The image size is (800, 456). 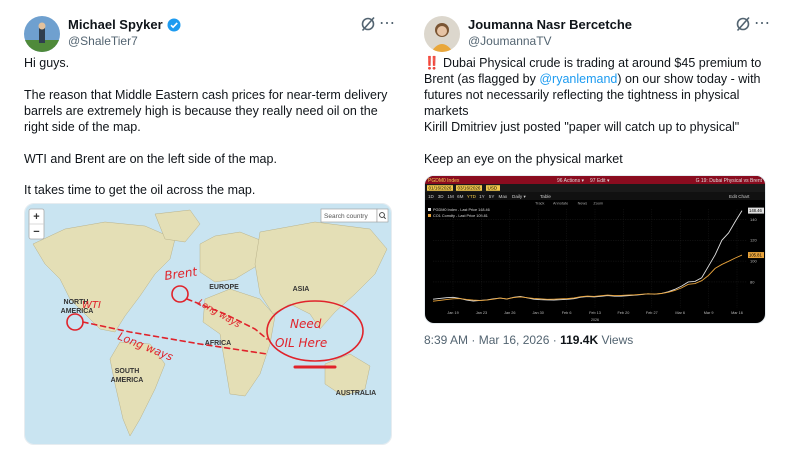 I want to click on author-name-link: Joumanna Nasr Bercetche, so click(x=550, y=24).